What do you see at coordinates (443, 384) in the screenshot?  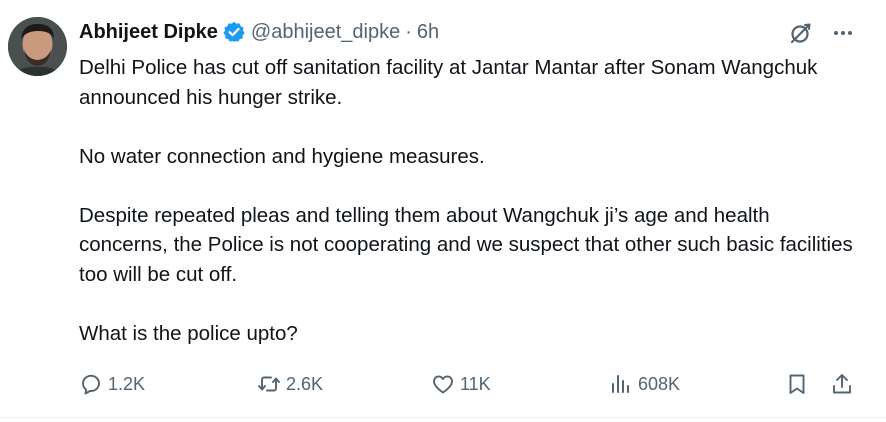 I see `heart-icon` at bounding box center [443, 384].